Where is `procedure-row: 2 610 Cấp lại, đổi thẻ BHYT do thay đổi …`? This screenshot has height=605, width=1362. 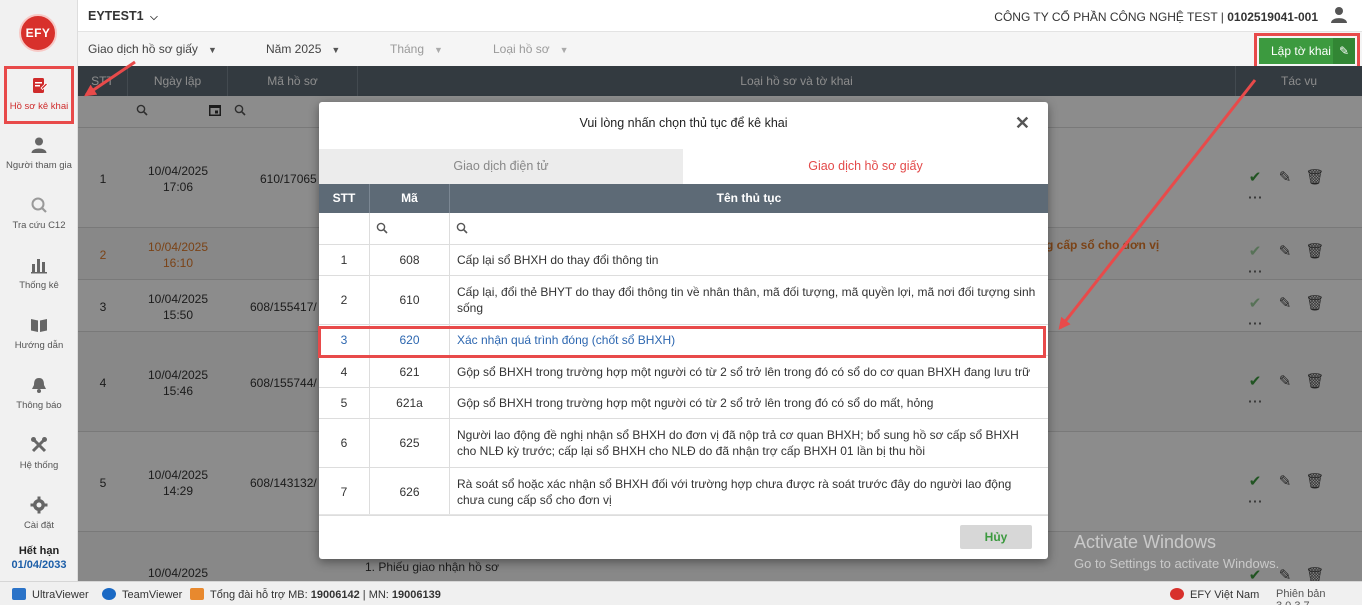
procedure-row: 2 610 Cấp lại, đổi thẻ BHYT do thay đổi … is located at coordinates (683, 300).